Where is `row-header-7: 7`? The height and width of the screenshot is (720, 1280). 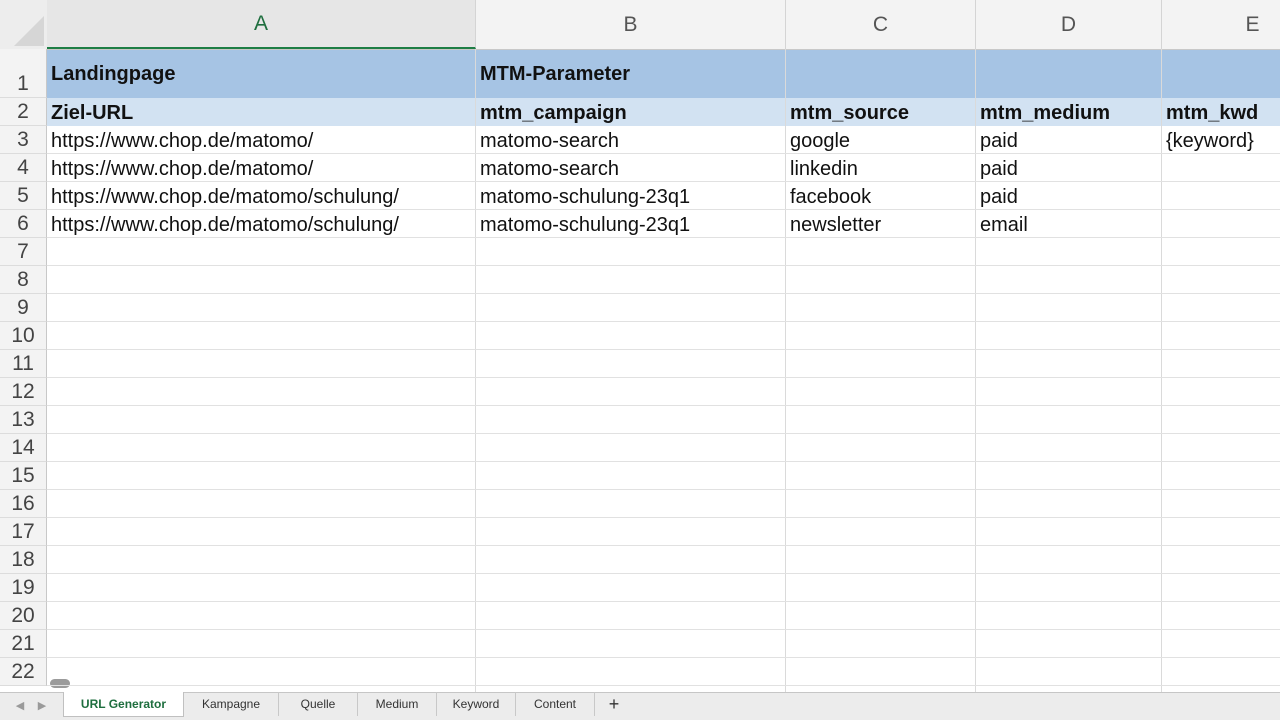 row-header-7: 7 is located at coordinates (23, 252).